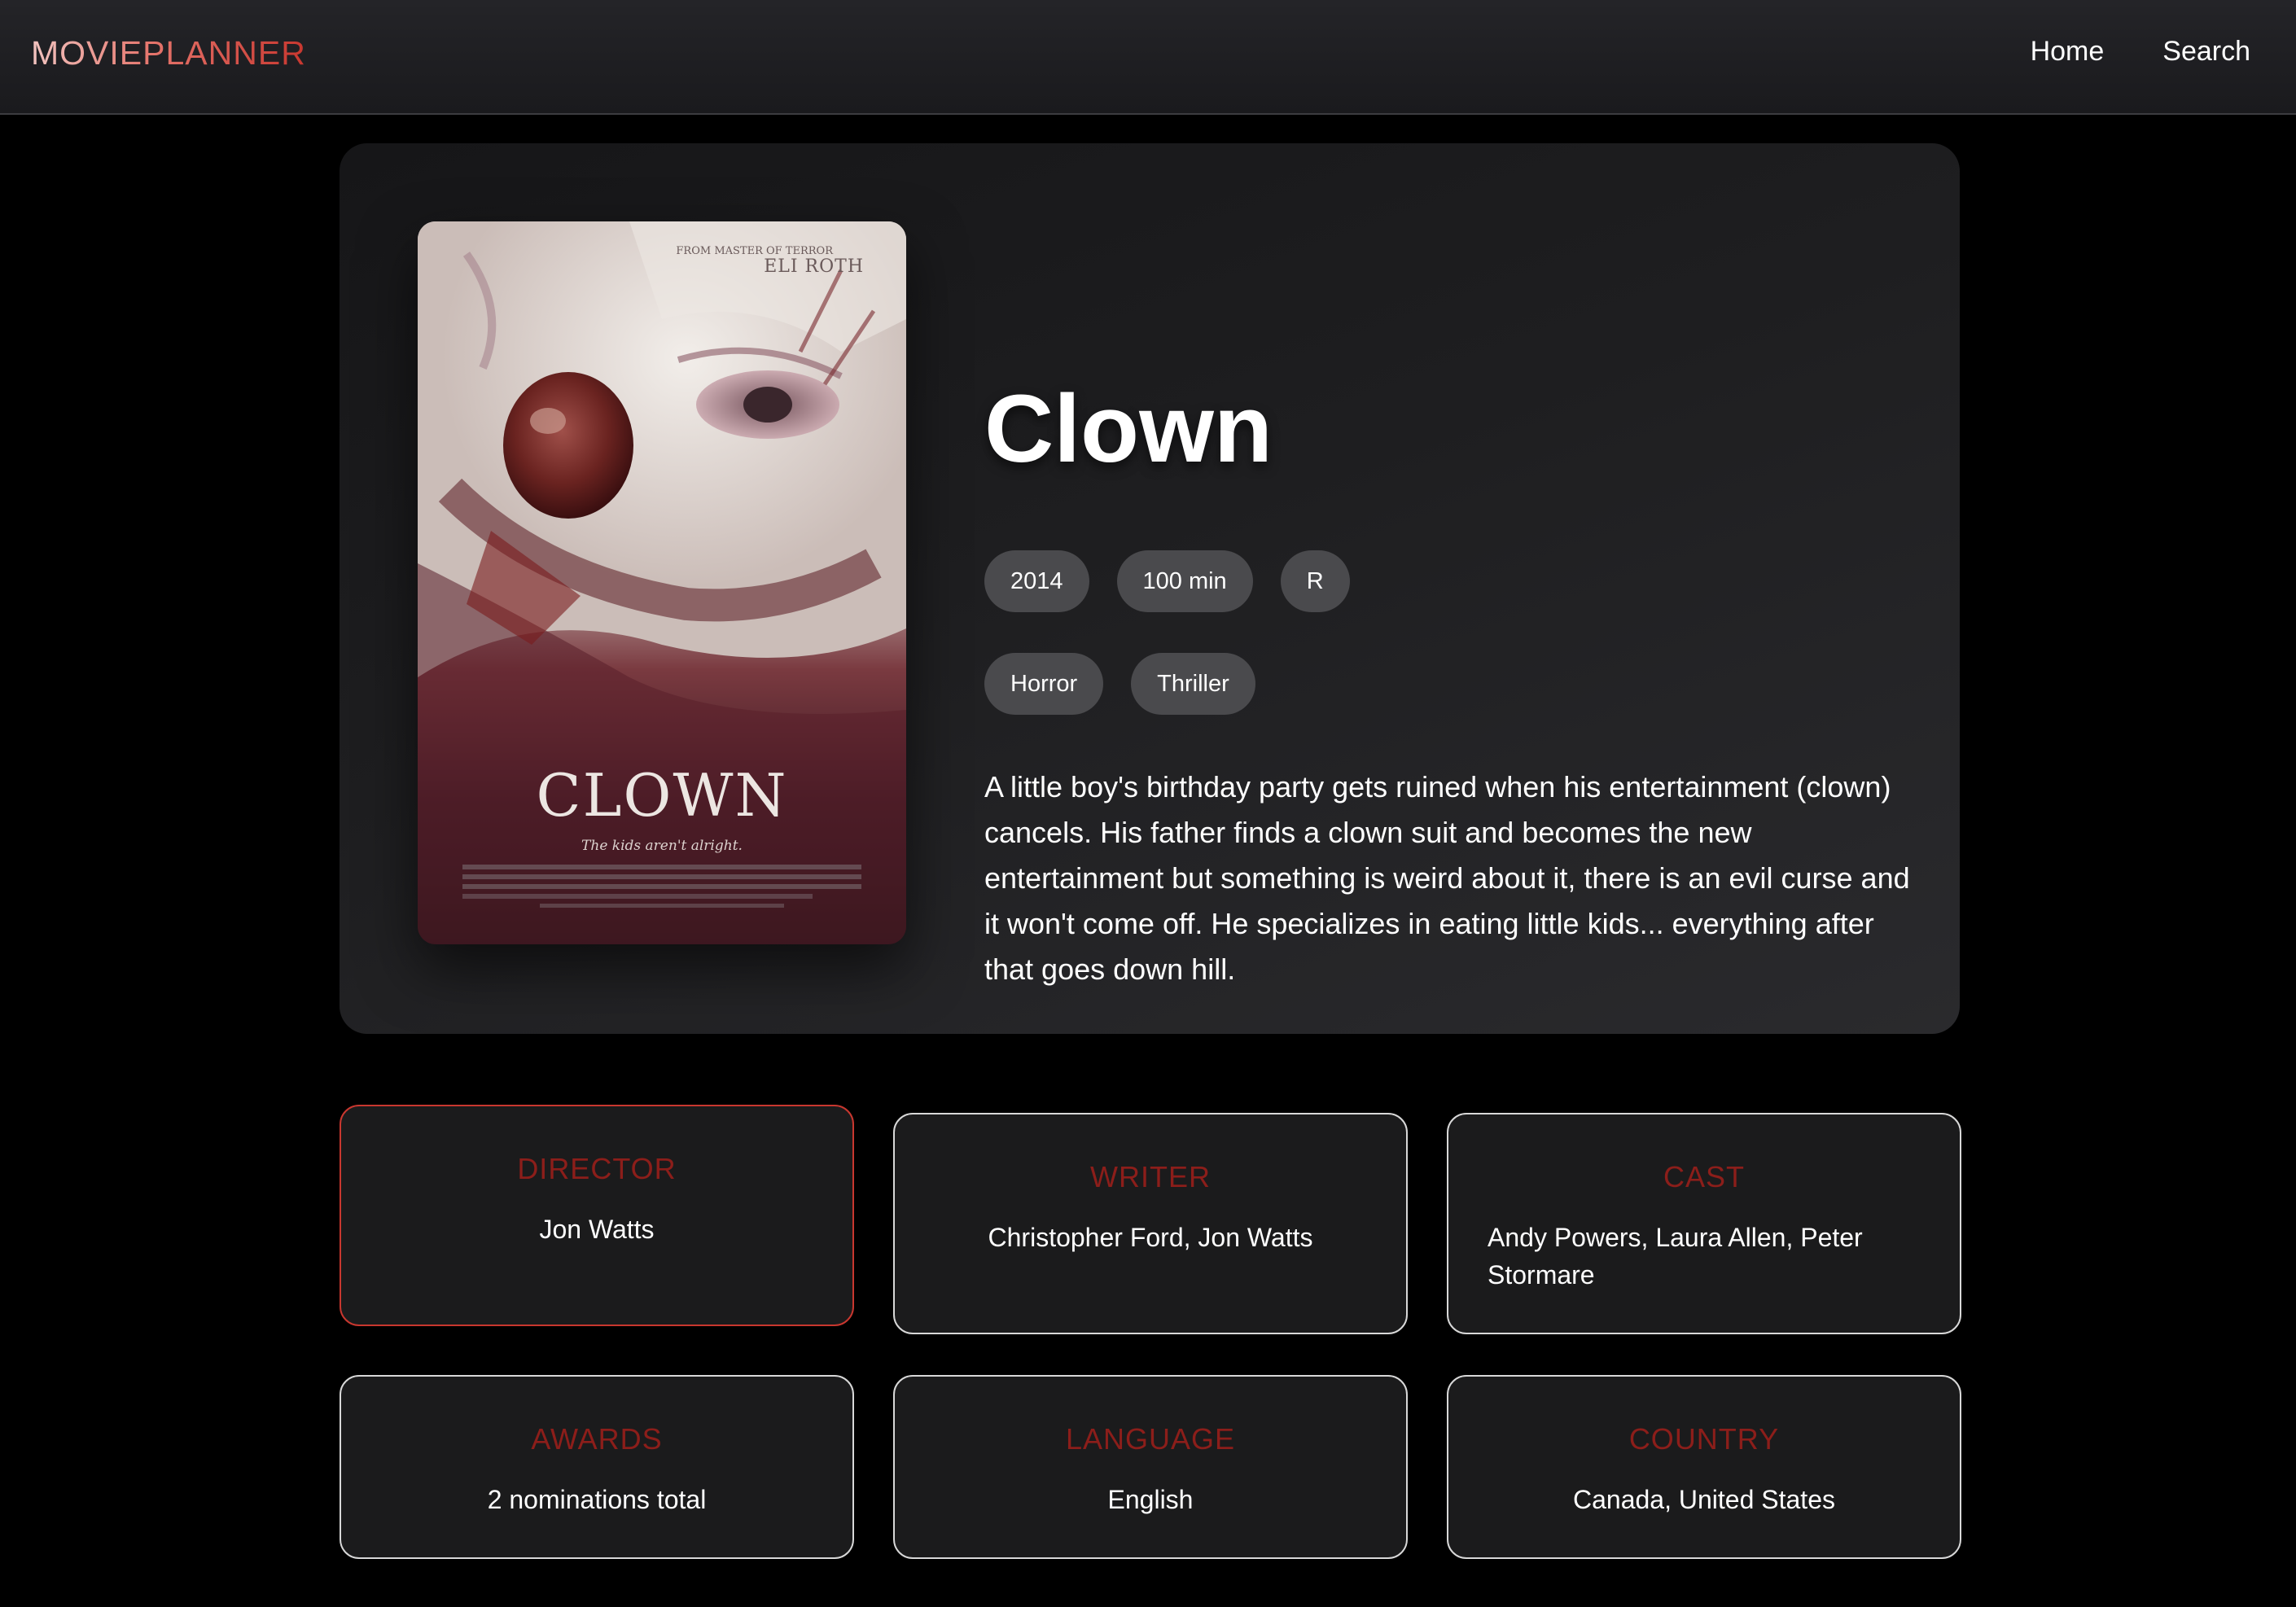 The width and height of the screenshot is (2296, 1607). What do you see at coordinates (755, 251) in the screenshot?
I see `poster-tagline-top: FROM MASTER OF TERROR` at bounding box center [755, 251].